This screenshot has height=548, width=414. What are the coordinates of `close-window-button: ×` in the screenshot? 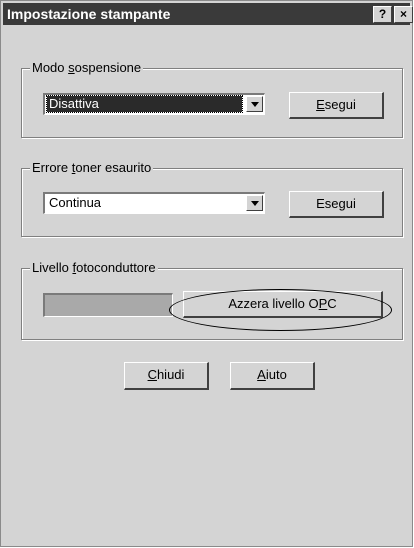 It's located at (403, 14).